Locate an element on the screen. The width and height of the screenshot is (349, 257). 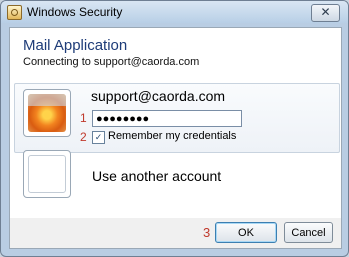
close-button: ✕ is located at coordinates (325, 13).